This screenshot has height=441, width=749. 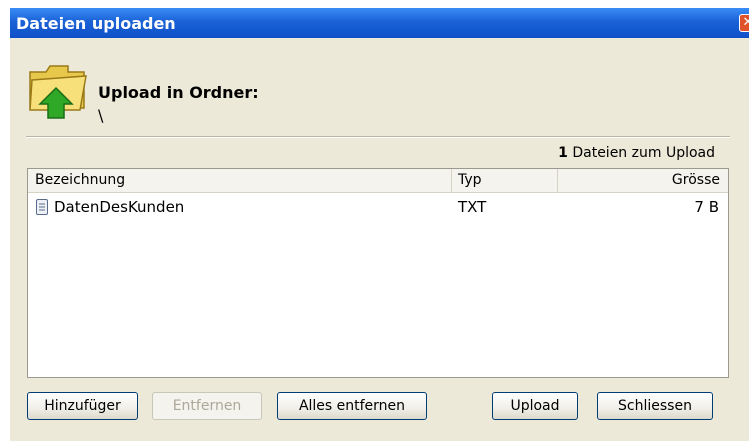 I want to click on remove-button: Entfernen, so click(x=207, y=406).